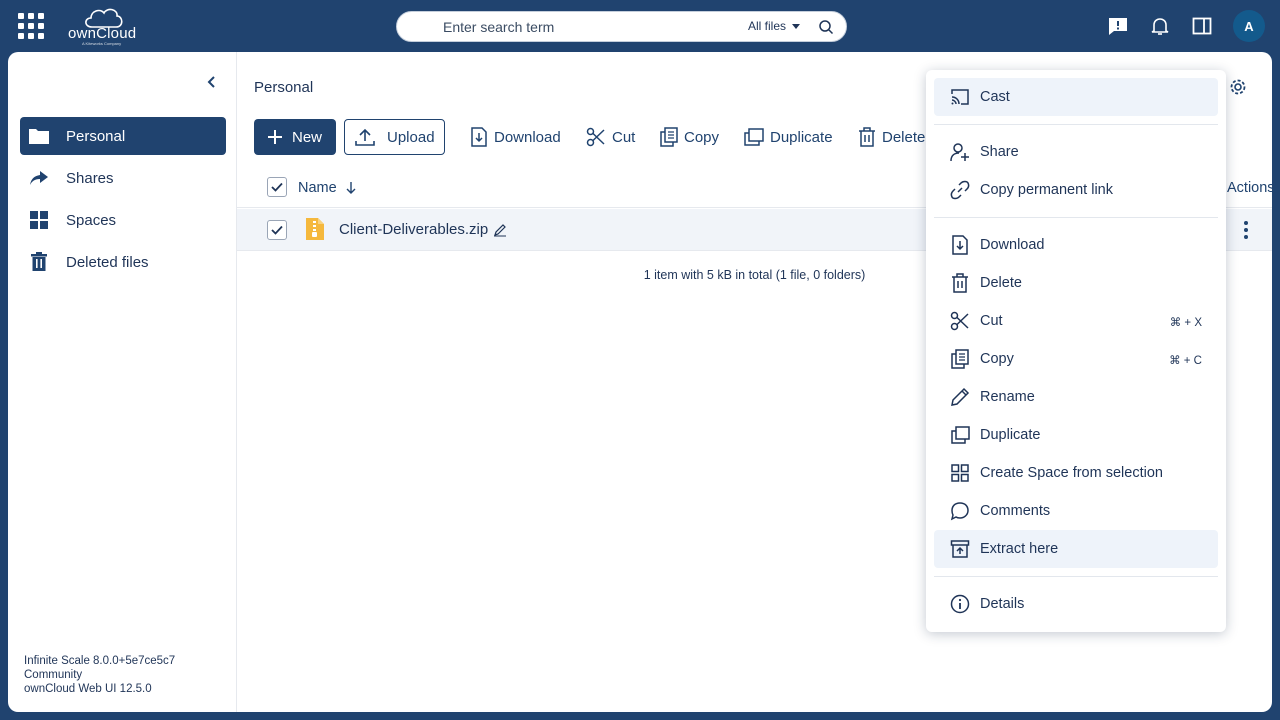 The height and width of the screenshot is (720, 1280). What do you see at coordinates (1076, 152) in the screenshot?
I see `menu-item-share: Share` at bounding box center [1076, 152].